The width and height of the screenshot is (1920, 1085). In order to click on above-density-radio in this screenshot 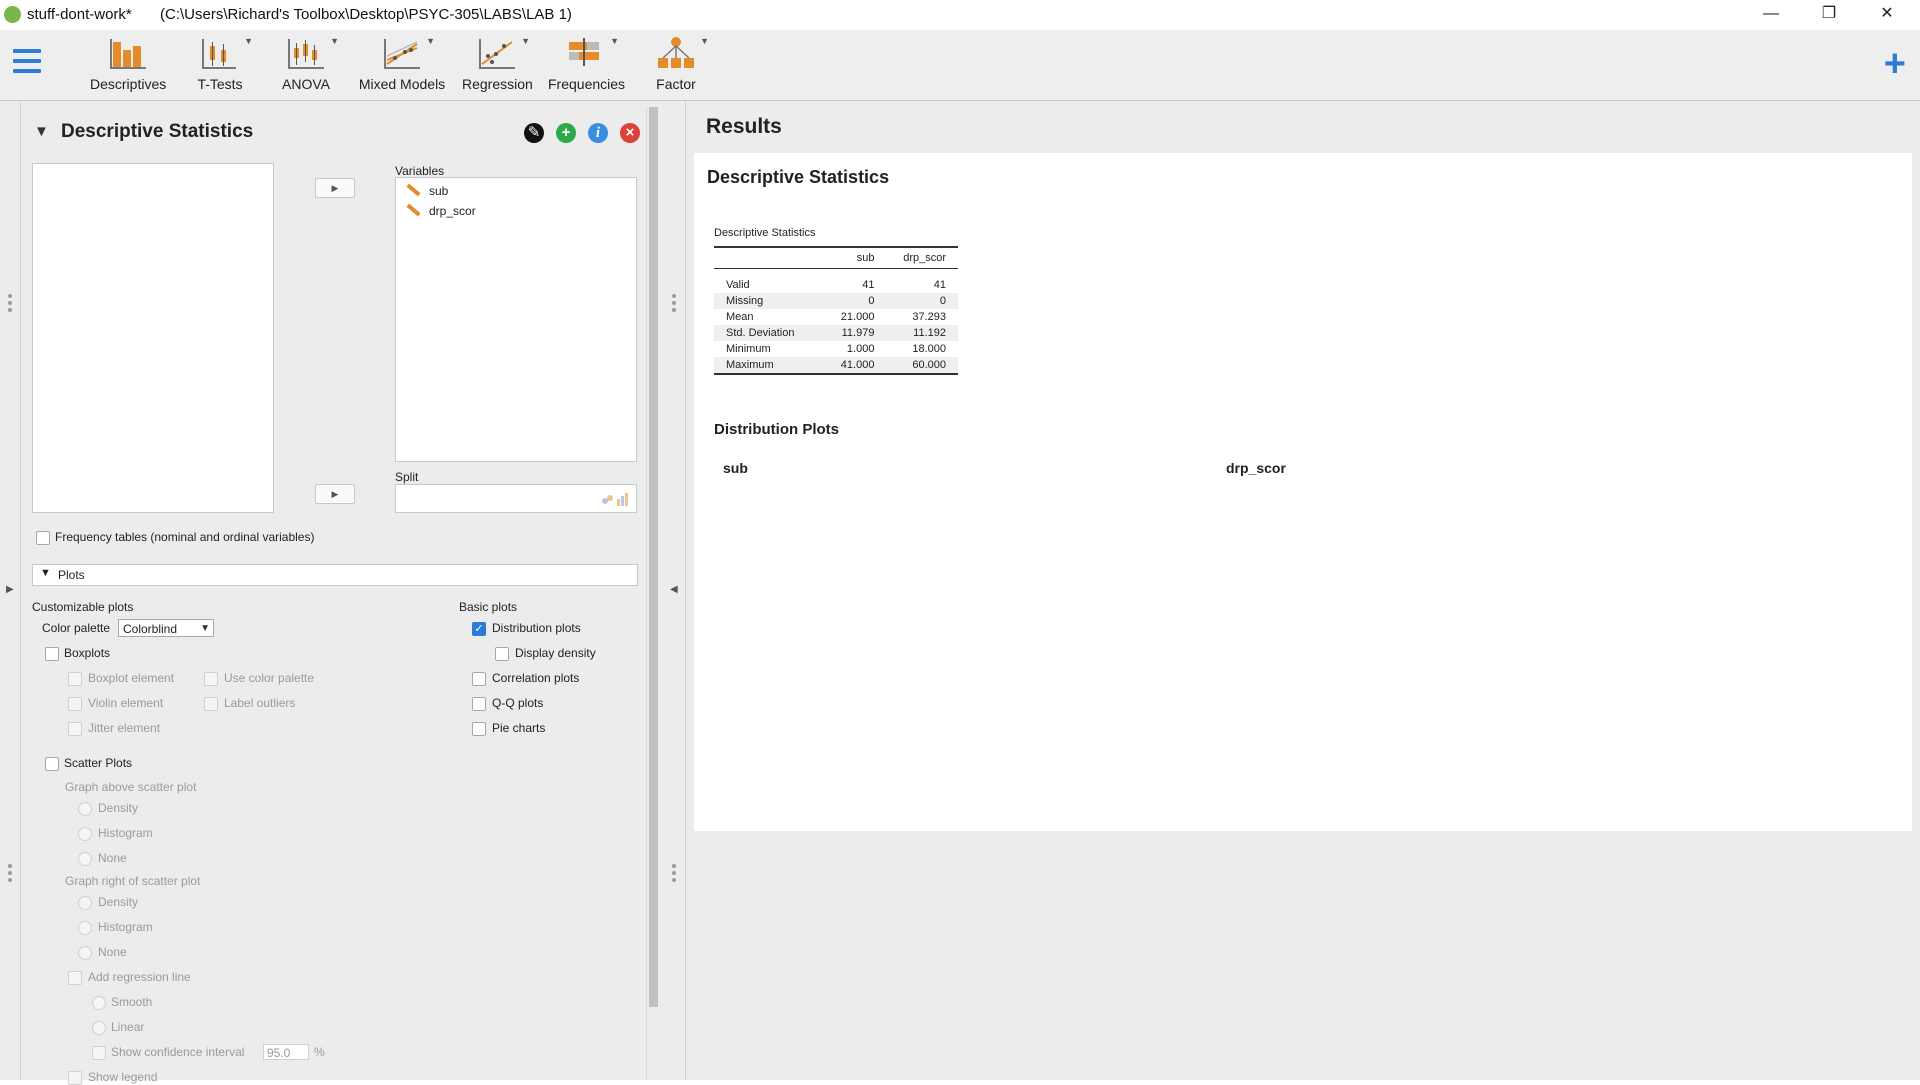, I will do `click(85, 809)`.